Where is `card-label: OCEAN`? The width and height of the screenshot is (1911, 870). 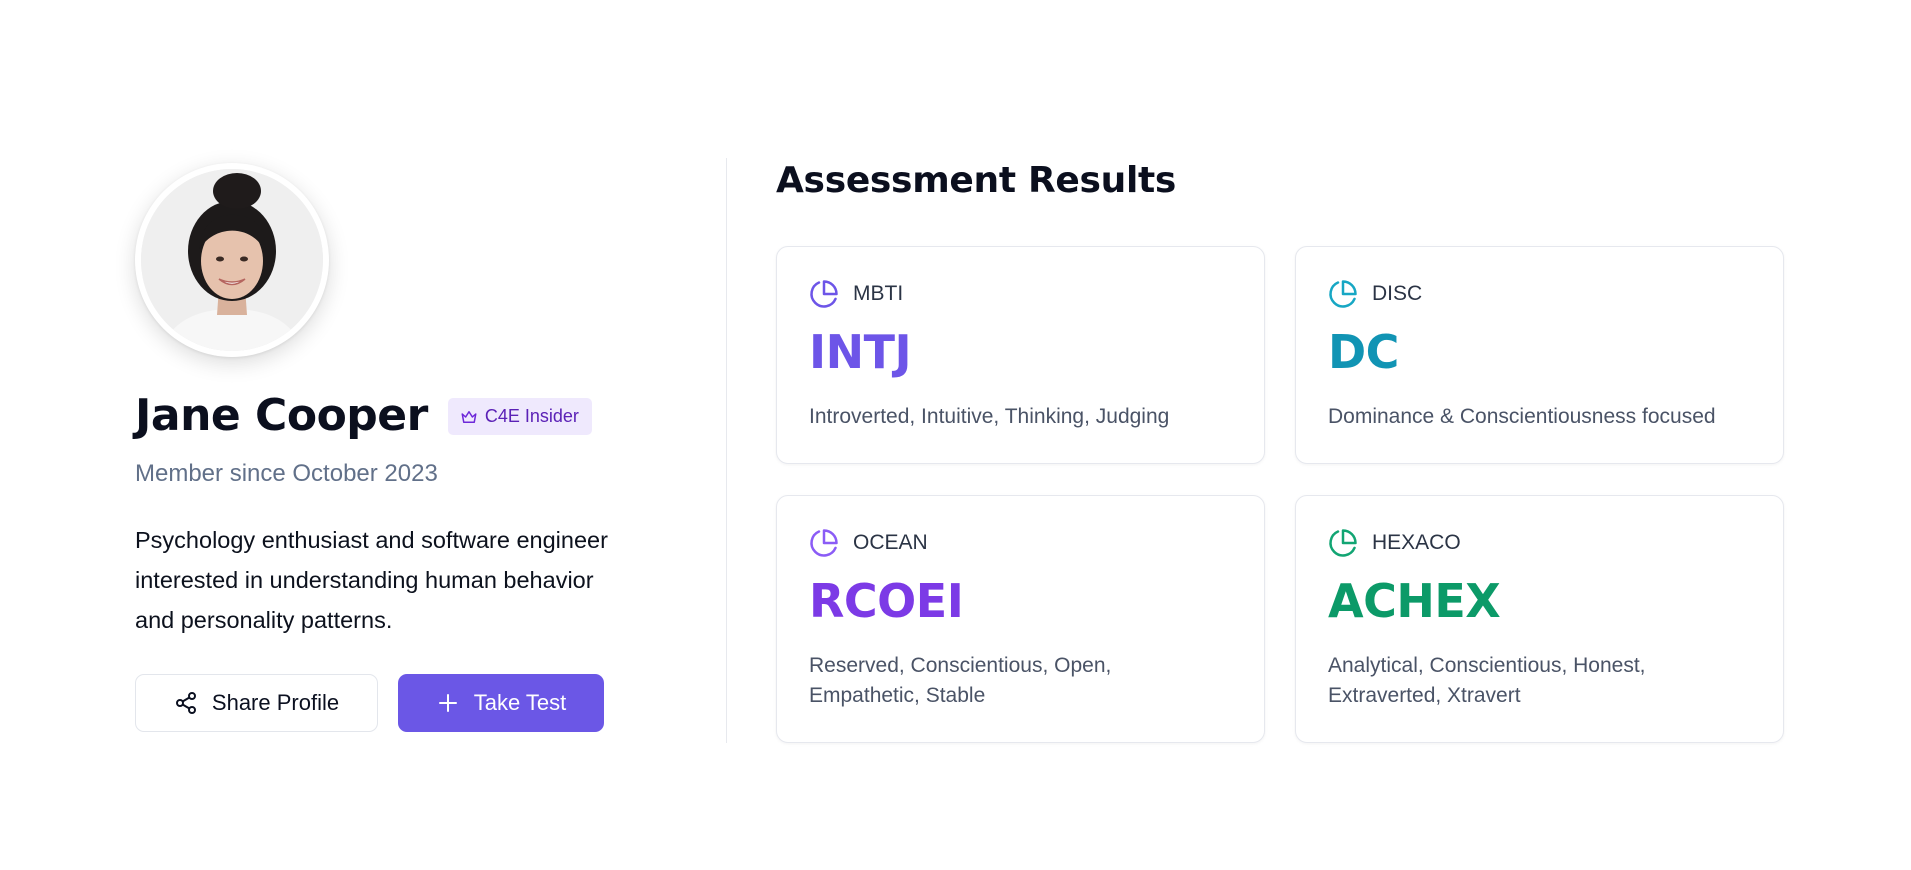 card-label: OCEAN is located at coordinates (890, 542).